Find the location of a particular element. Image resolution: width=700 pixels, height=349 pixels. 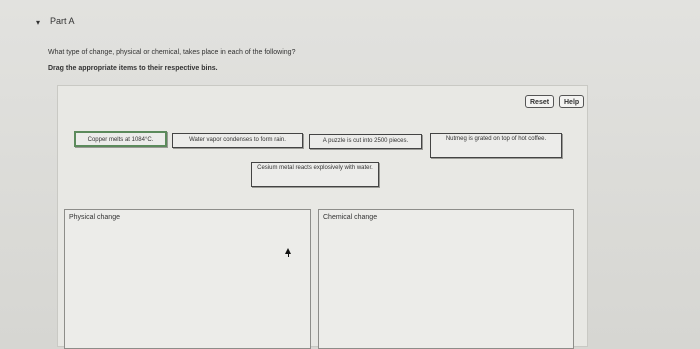

help-button: Help is located at coordinates (572, 101).